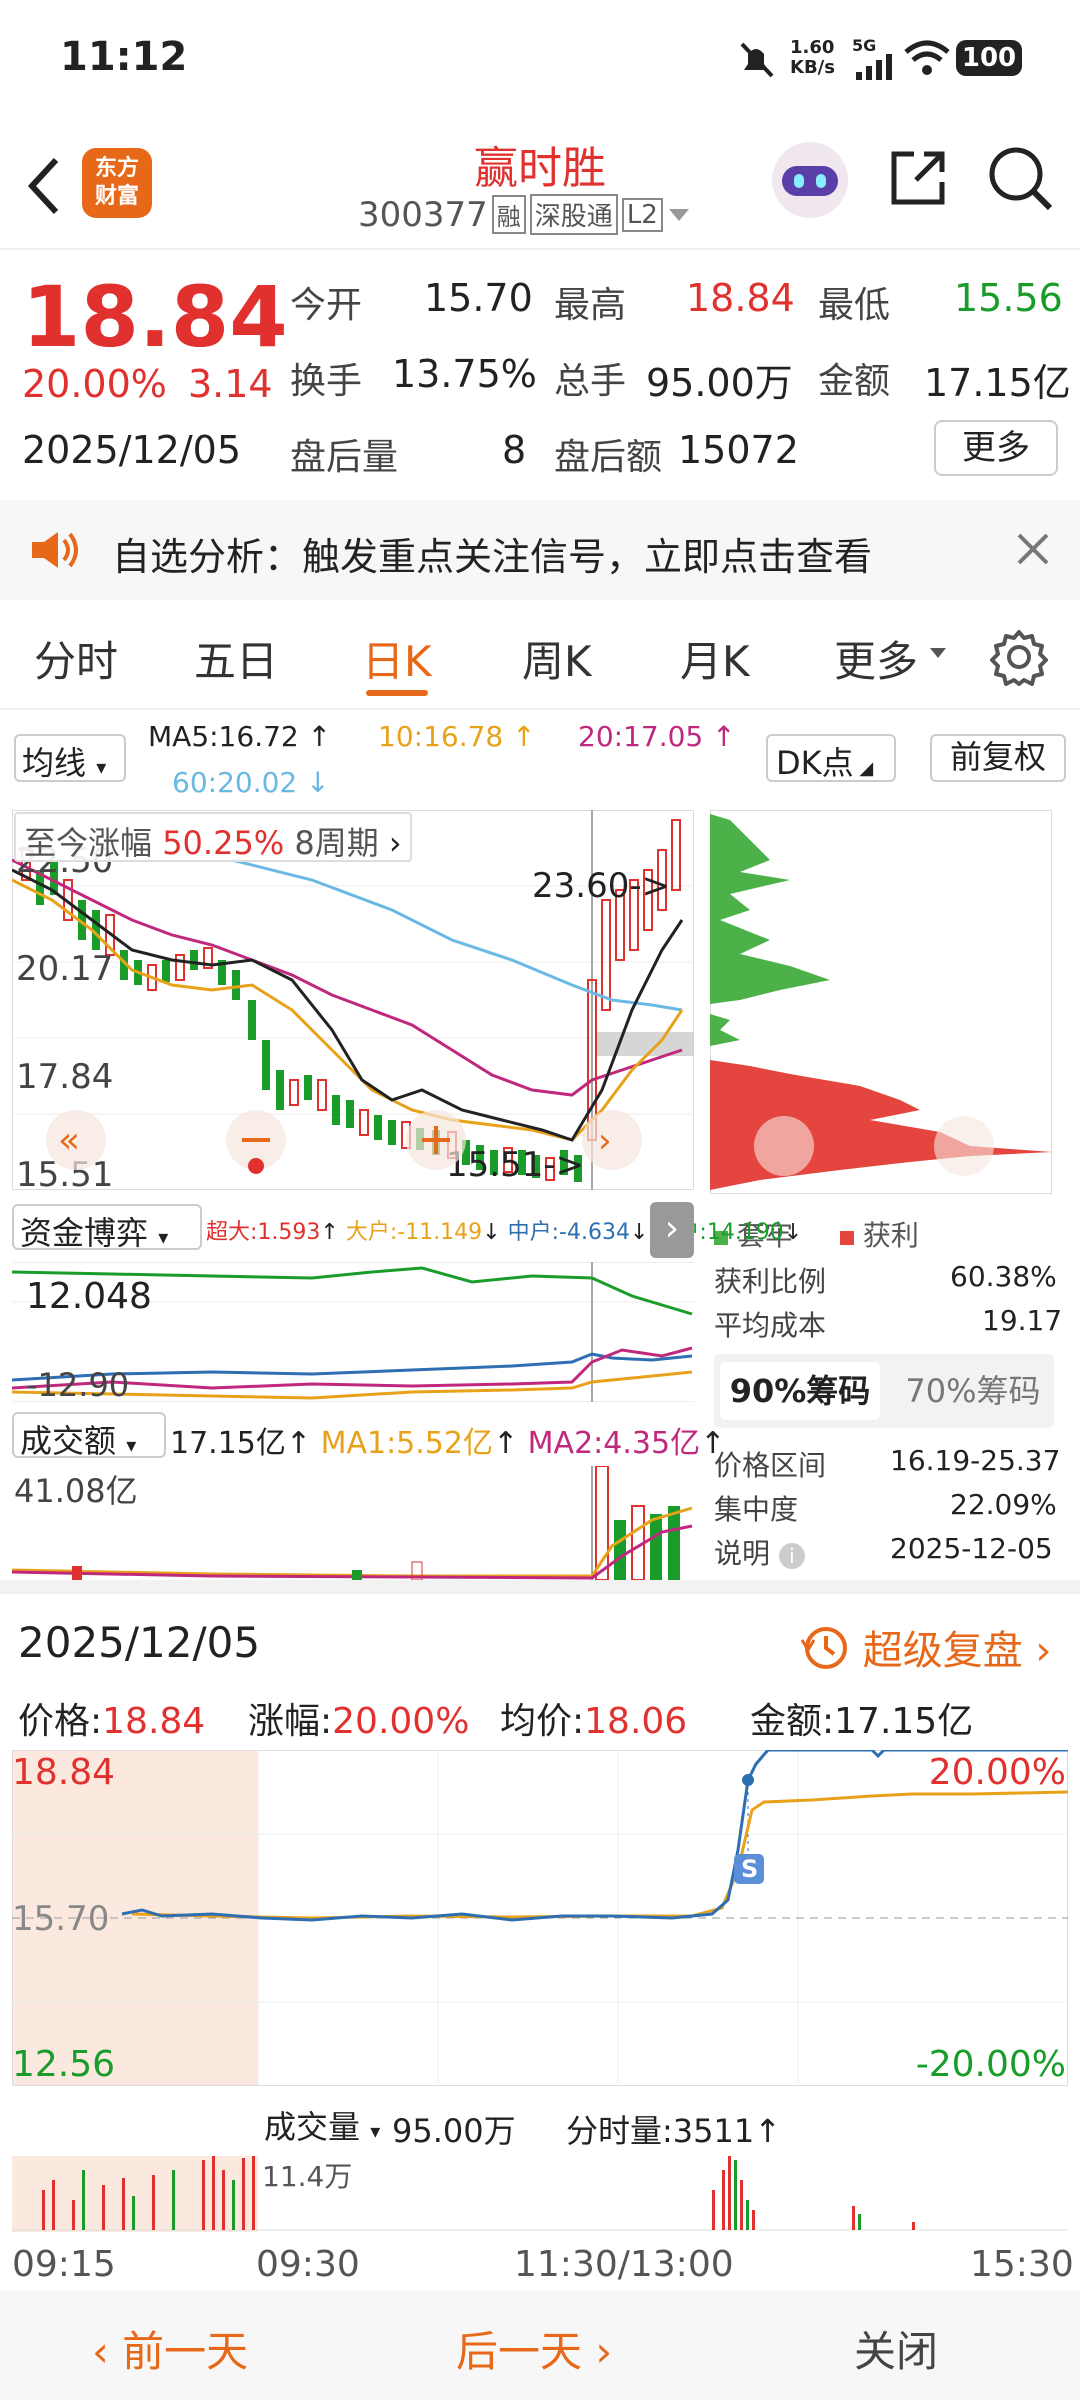  I want to click on close-button: 关闭, so click(896, 2348).